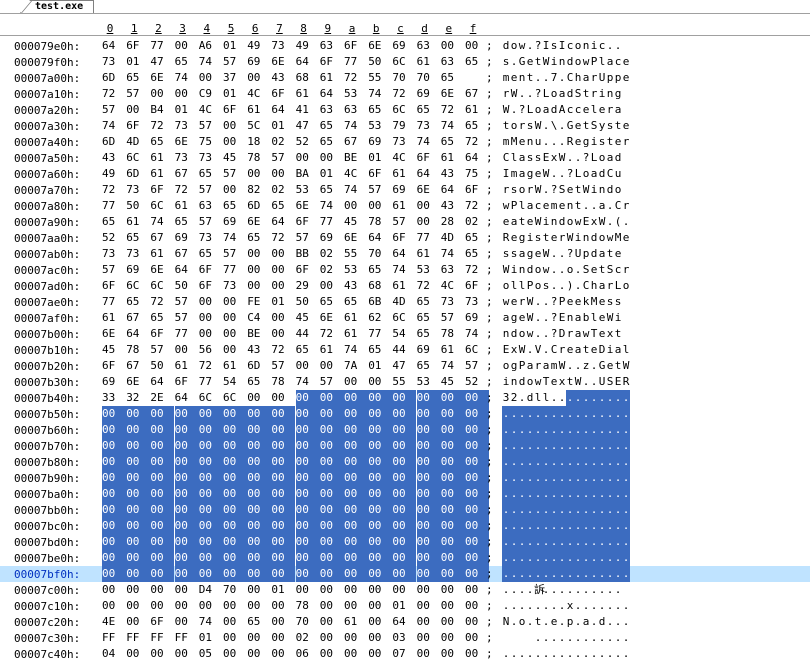  What do you see at coordinates (429, 46) in the screenshot?
I see `hex-byte: 63` at bounding box center [429, 46].